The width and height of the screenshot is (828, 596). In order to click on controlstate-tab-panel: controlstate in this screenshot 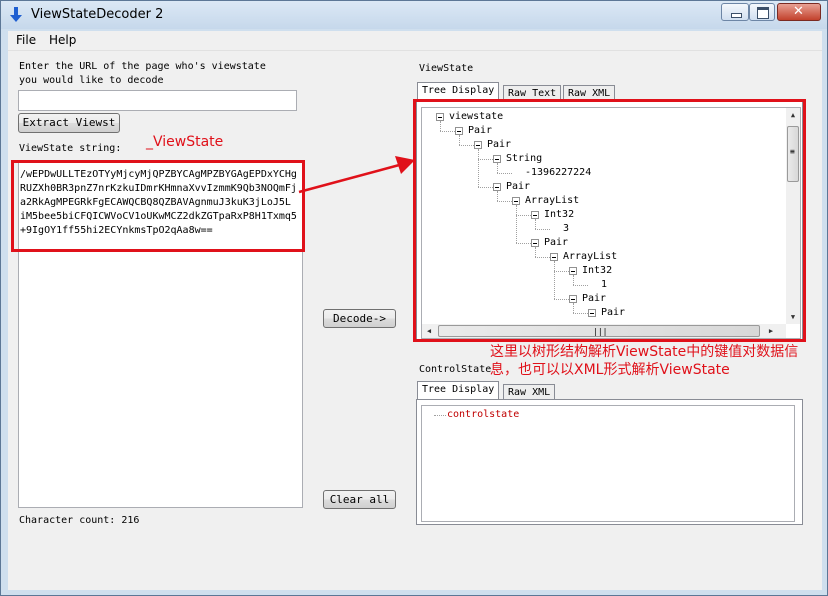, I will do `click(609, 462)`.